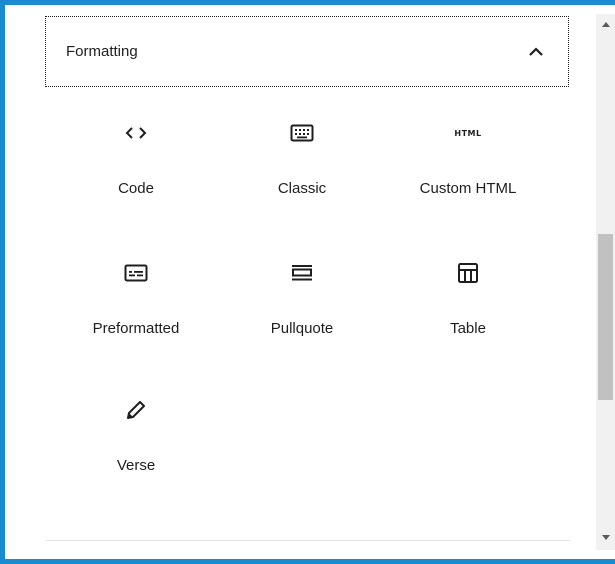 The height and width of the screenshot is (564, 615). I want to click on block-label: Pullquote, so click(302, 328).